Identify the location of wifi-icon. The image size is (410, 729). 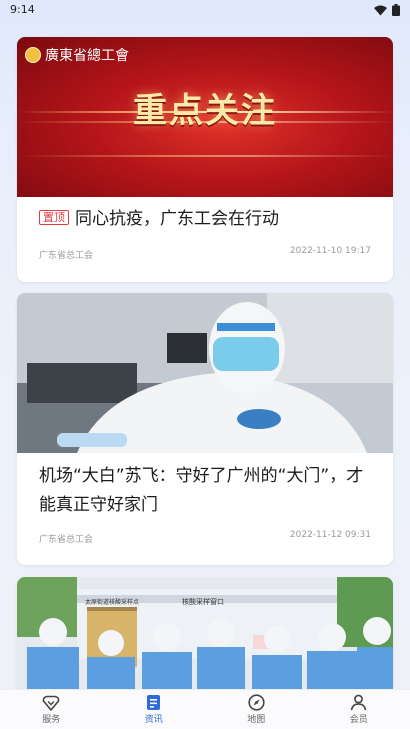
(380, 10).